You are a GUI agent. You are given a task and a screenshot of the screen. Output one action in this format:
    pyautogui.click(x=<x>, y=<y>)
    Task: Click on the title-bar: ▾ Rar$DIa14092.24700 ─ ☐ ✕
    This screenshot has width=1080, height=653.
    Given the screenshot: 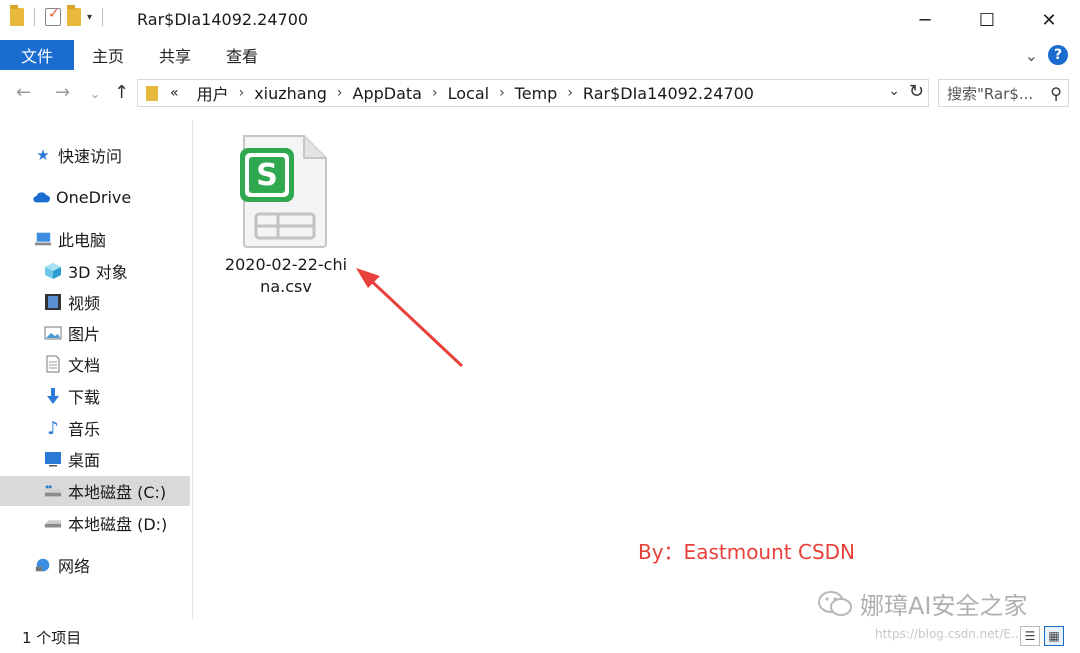 What is the action you would take?
    pyautogui.click(x=540, y=20)
    